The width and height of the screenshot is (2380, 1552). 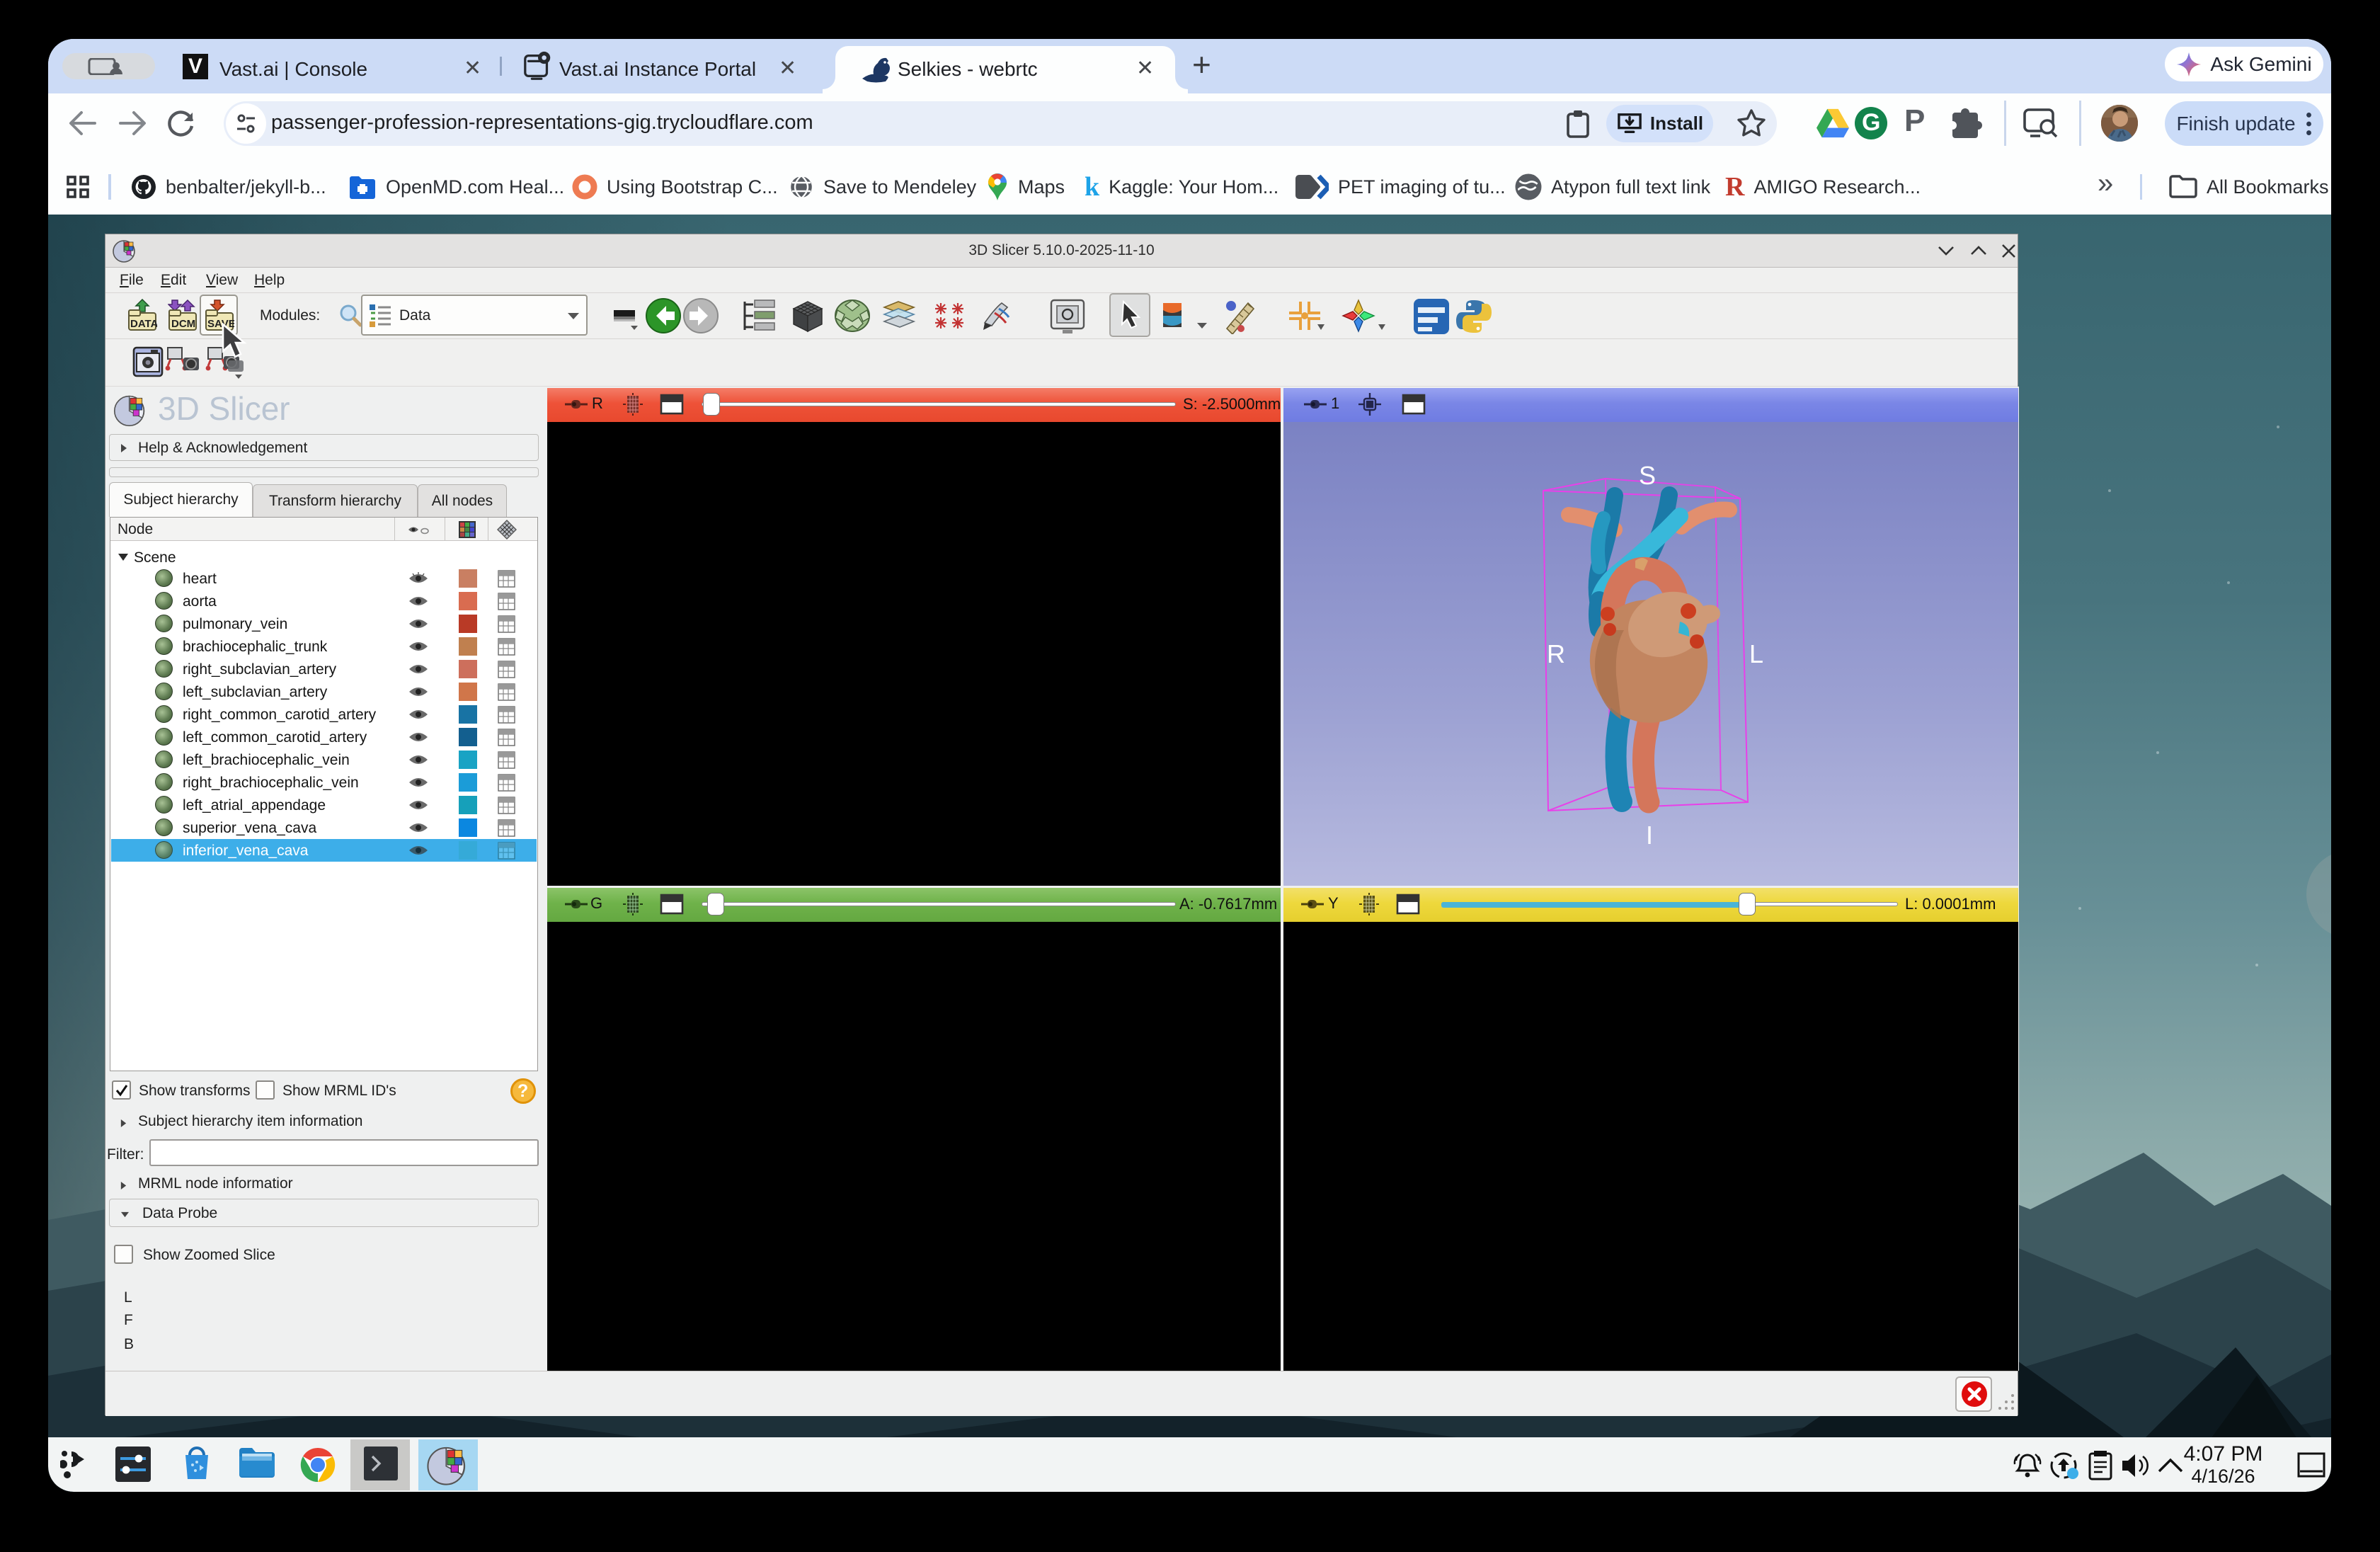 What do you see at coordinates (1647, 476) in the screenshot?
I see `svg-text: S` at bounding box center [1647, 476].